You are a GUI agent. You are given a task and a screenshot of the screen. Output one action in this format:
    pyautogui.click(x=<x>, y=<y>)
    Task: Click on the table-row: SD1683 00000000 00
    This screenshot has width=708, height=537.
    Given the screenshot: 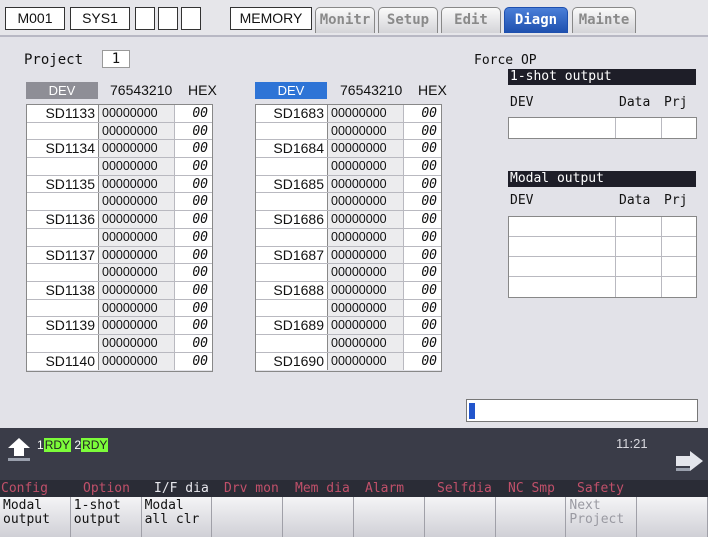 What is the action you would take?
    pyautogui.click(x=348, y=114)
    